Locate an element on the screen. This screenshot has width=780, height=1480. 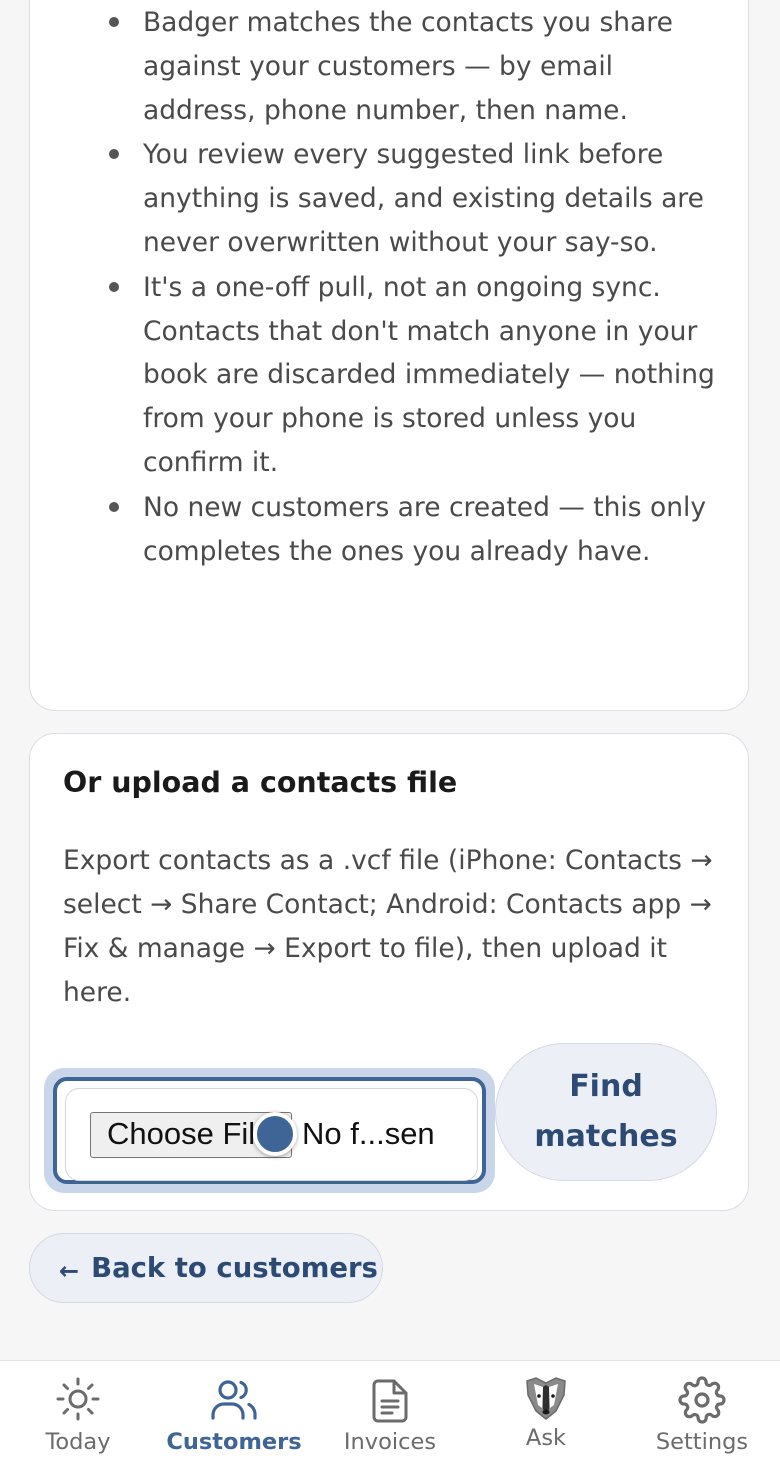
upload-title: Or upload a contacts file is located at coordinates (260, 782).